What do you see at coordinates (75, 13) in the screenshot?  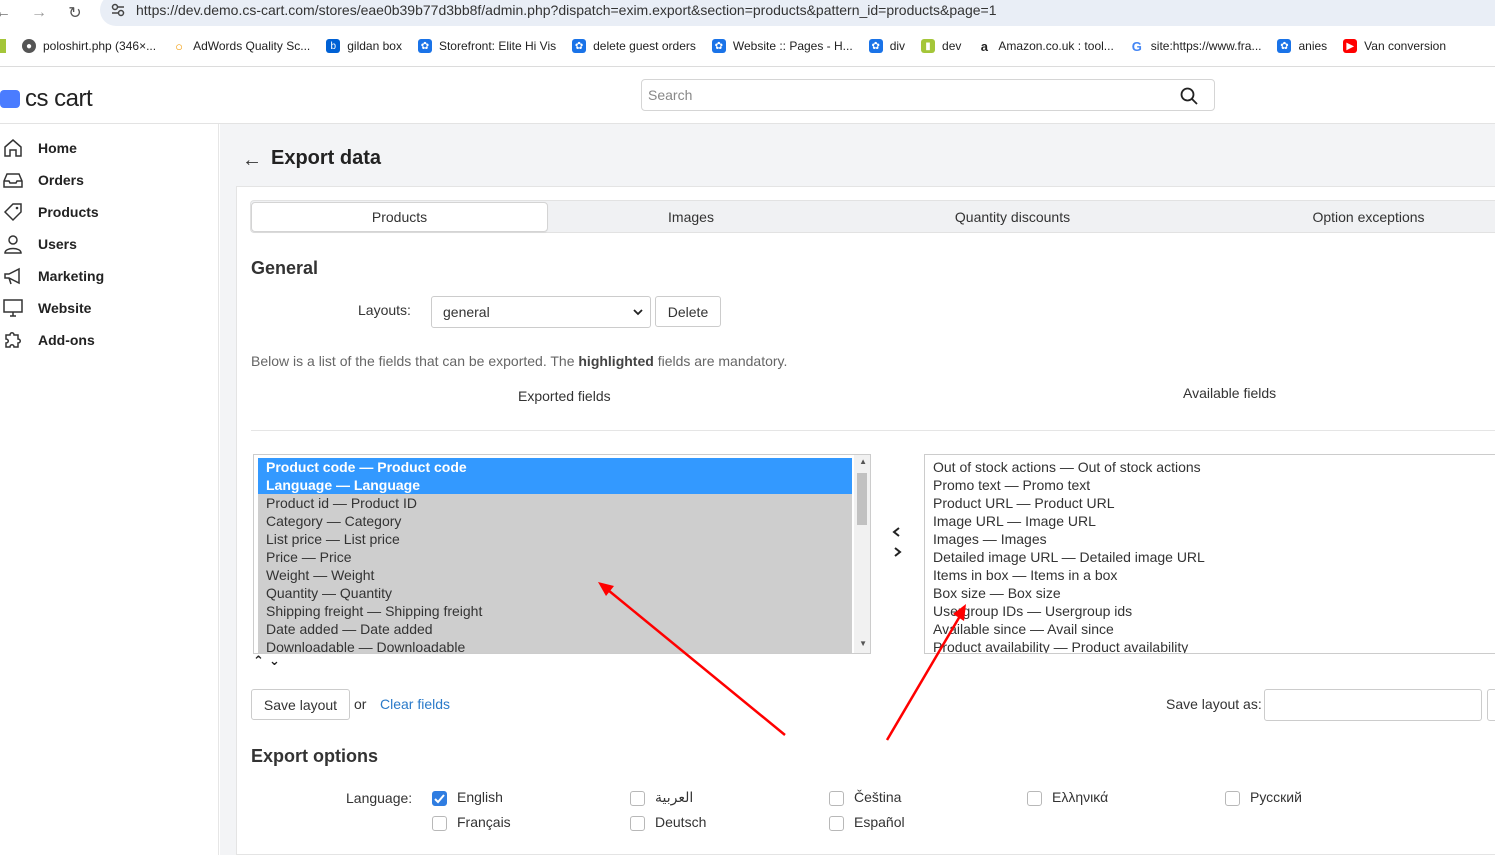 I see `reload-icon: ↻` at bounding box center [75, 13].